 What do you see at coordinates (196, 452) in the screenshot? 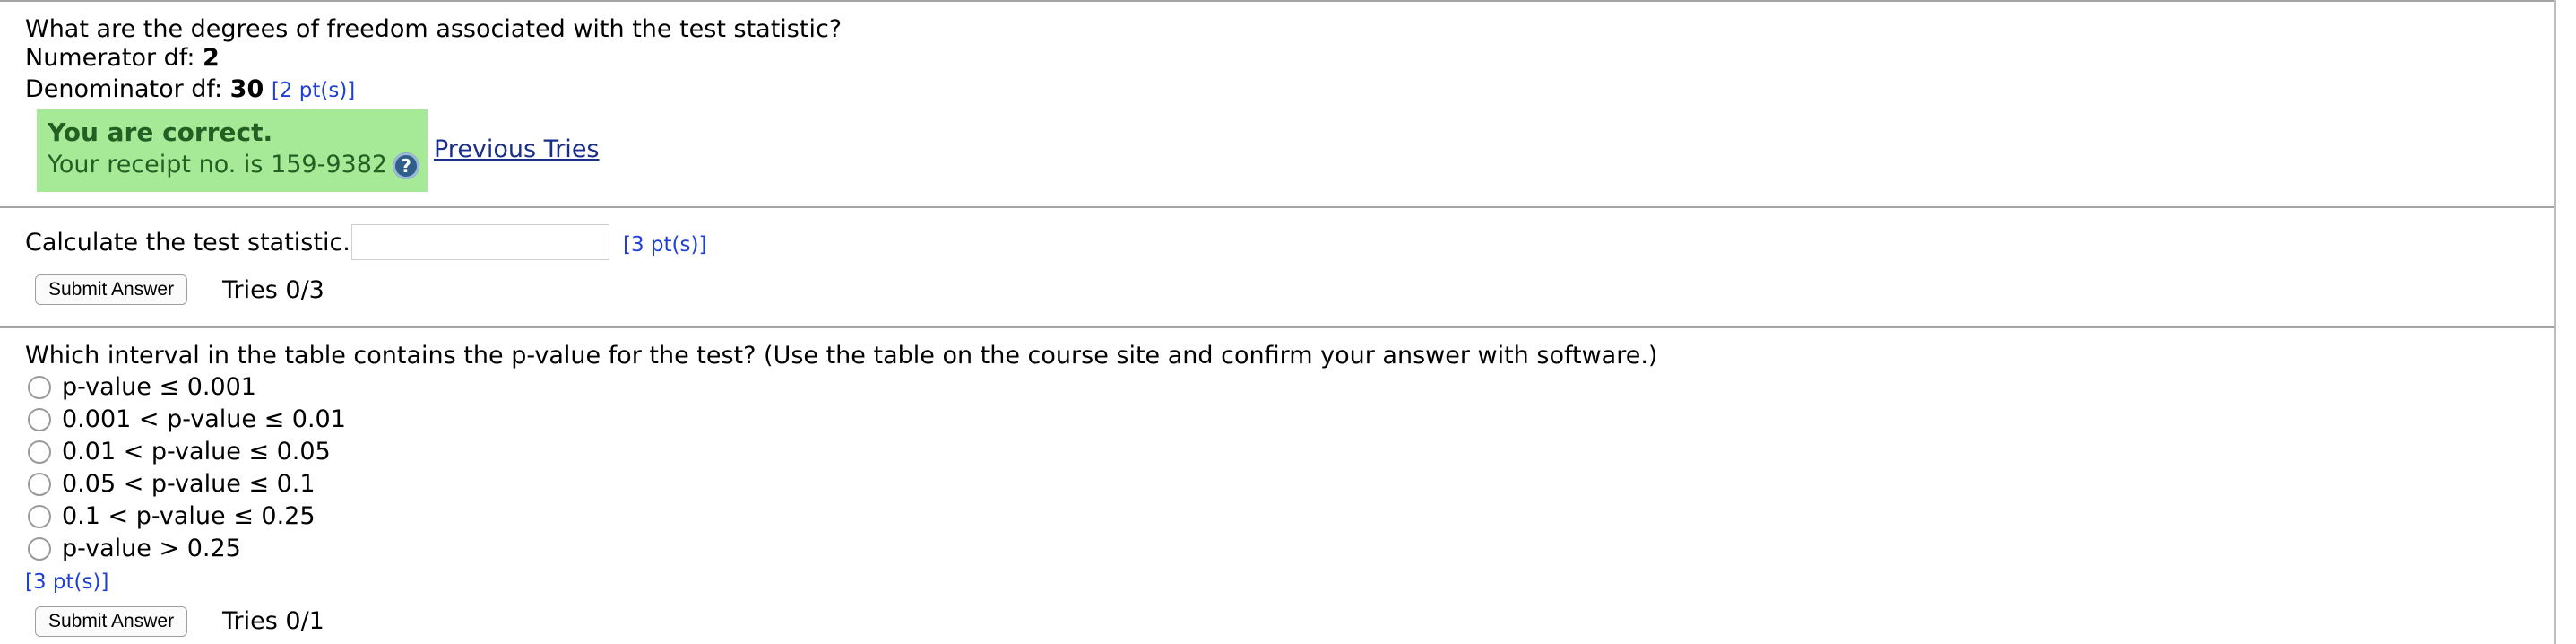
I see `option-label-3: 0.01 < p-value ≤ 0.05` at bounding box center [196, 452].